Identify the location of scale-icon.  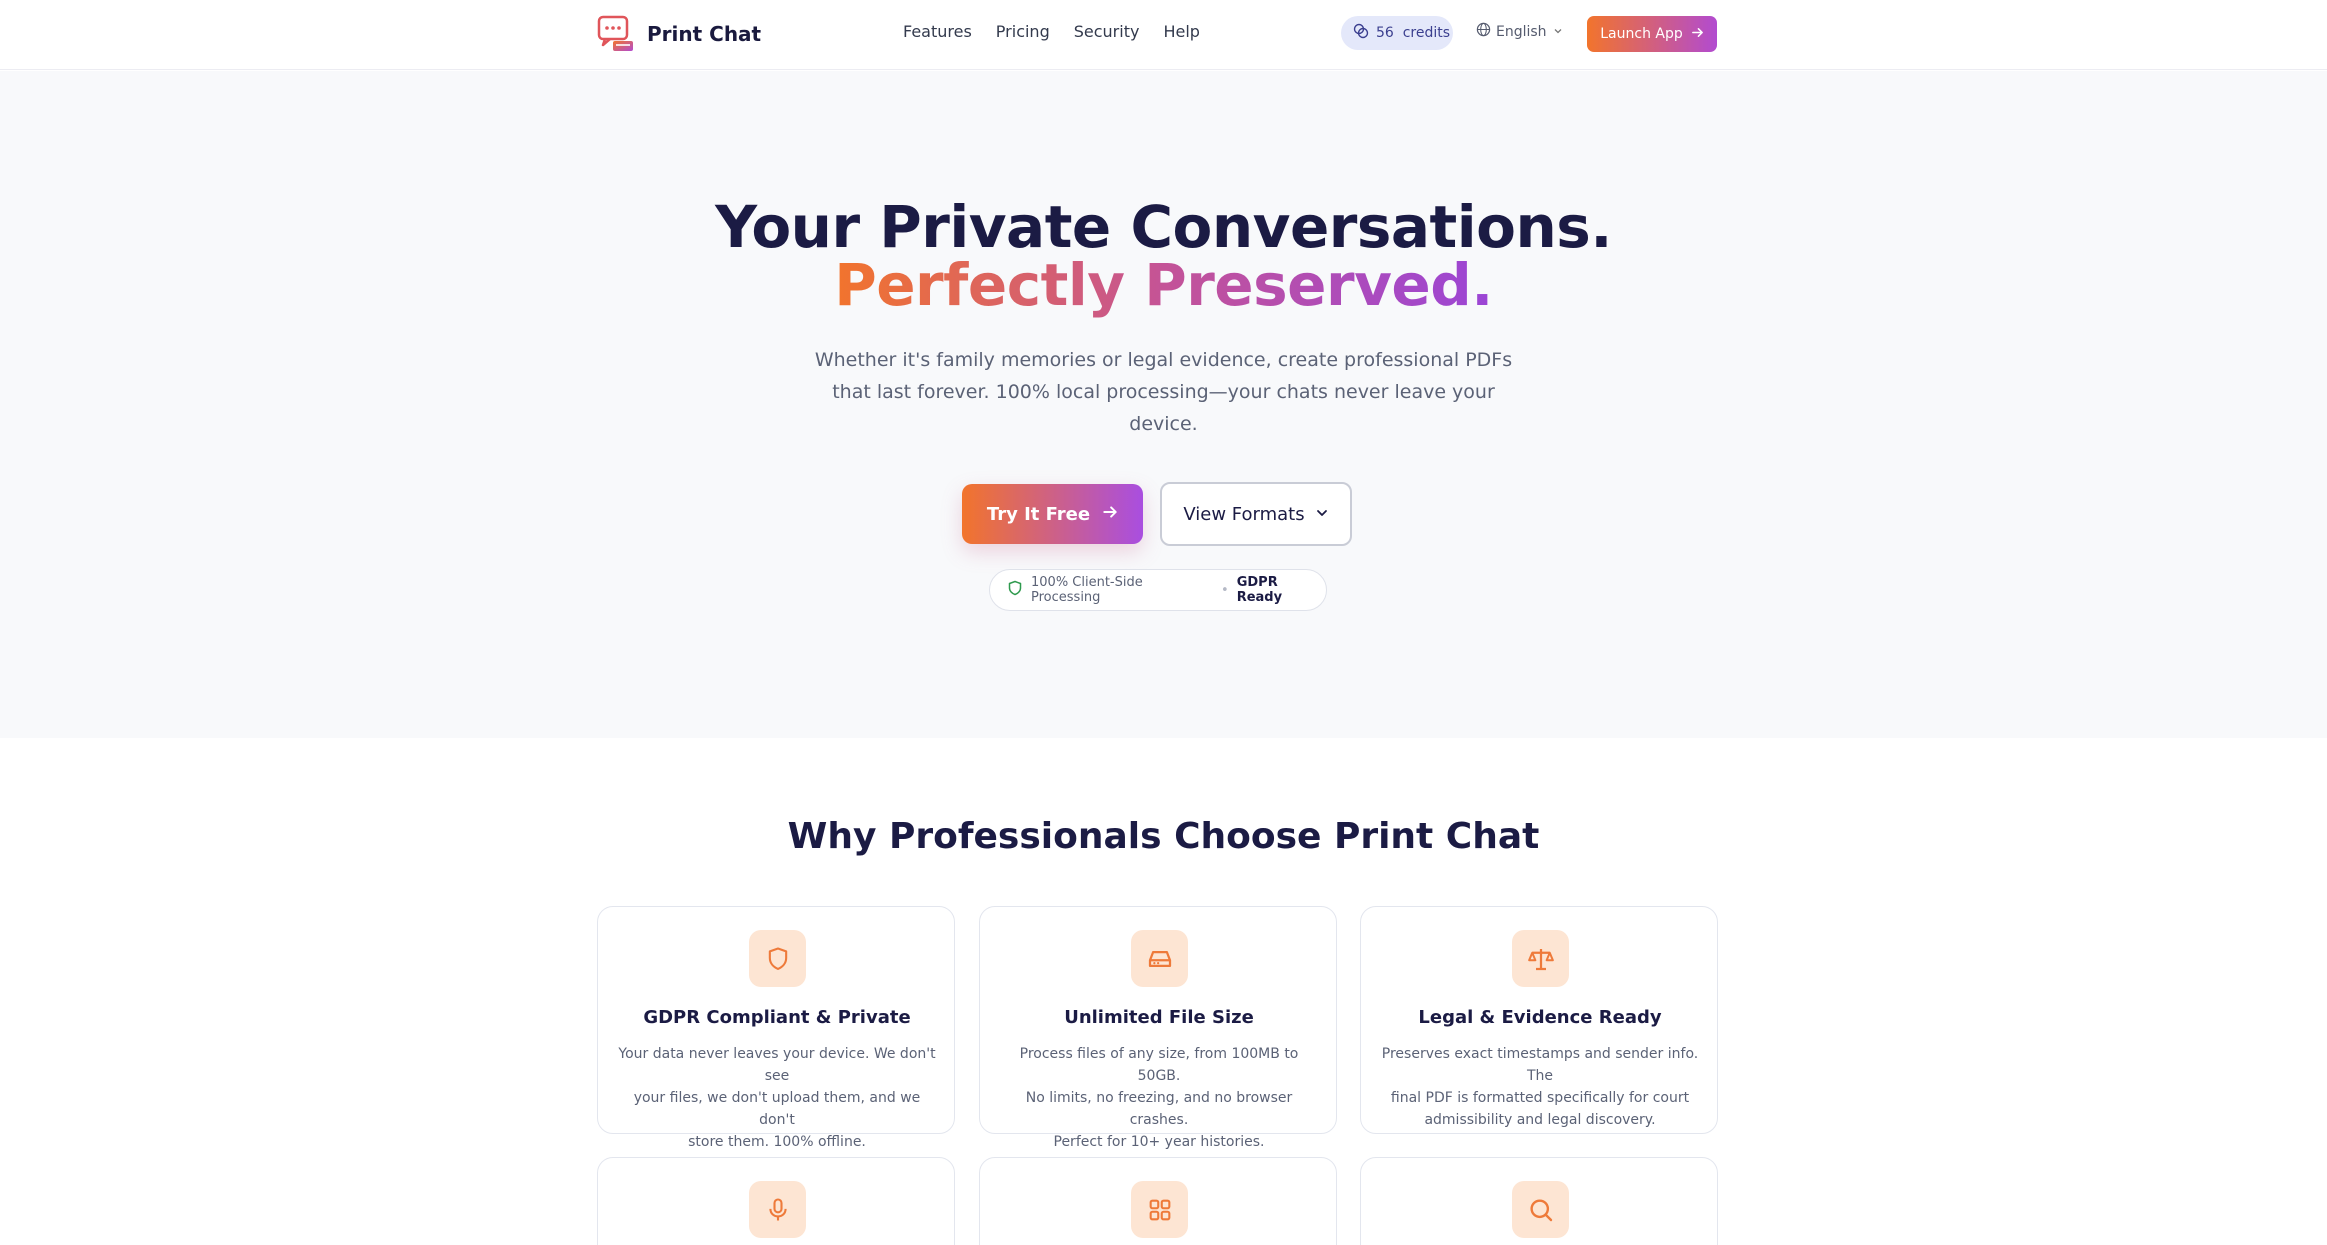
(1540, 958).